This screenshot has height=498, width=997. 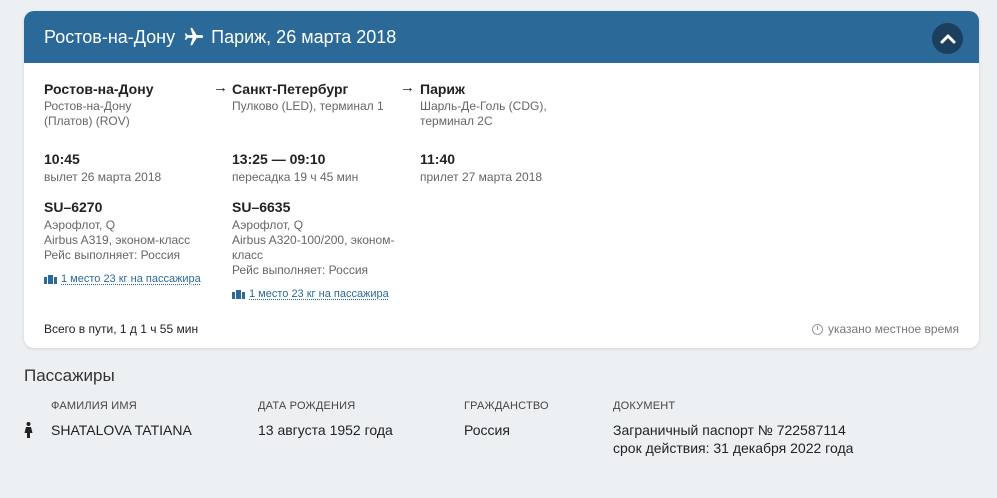 I want to click on city-name: Париж, so click(x=442, y=89).